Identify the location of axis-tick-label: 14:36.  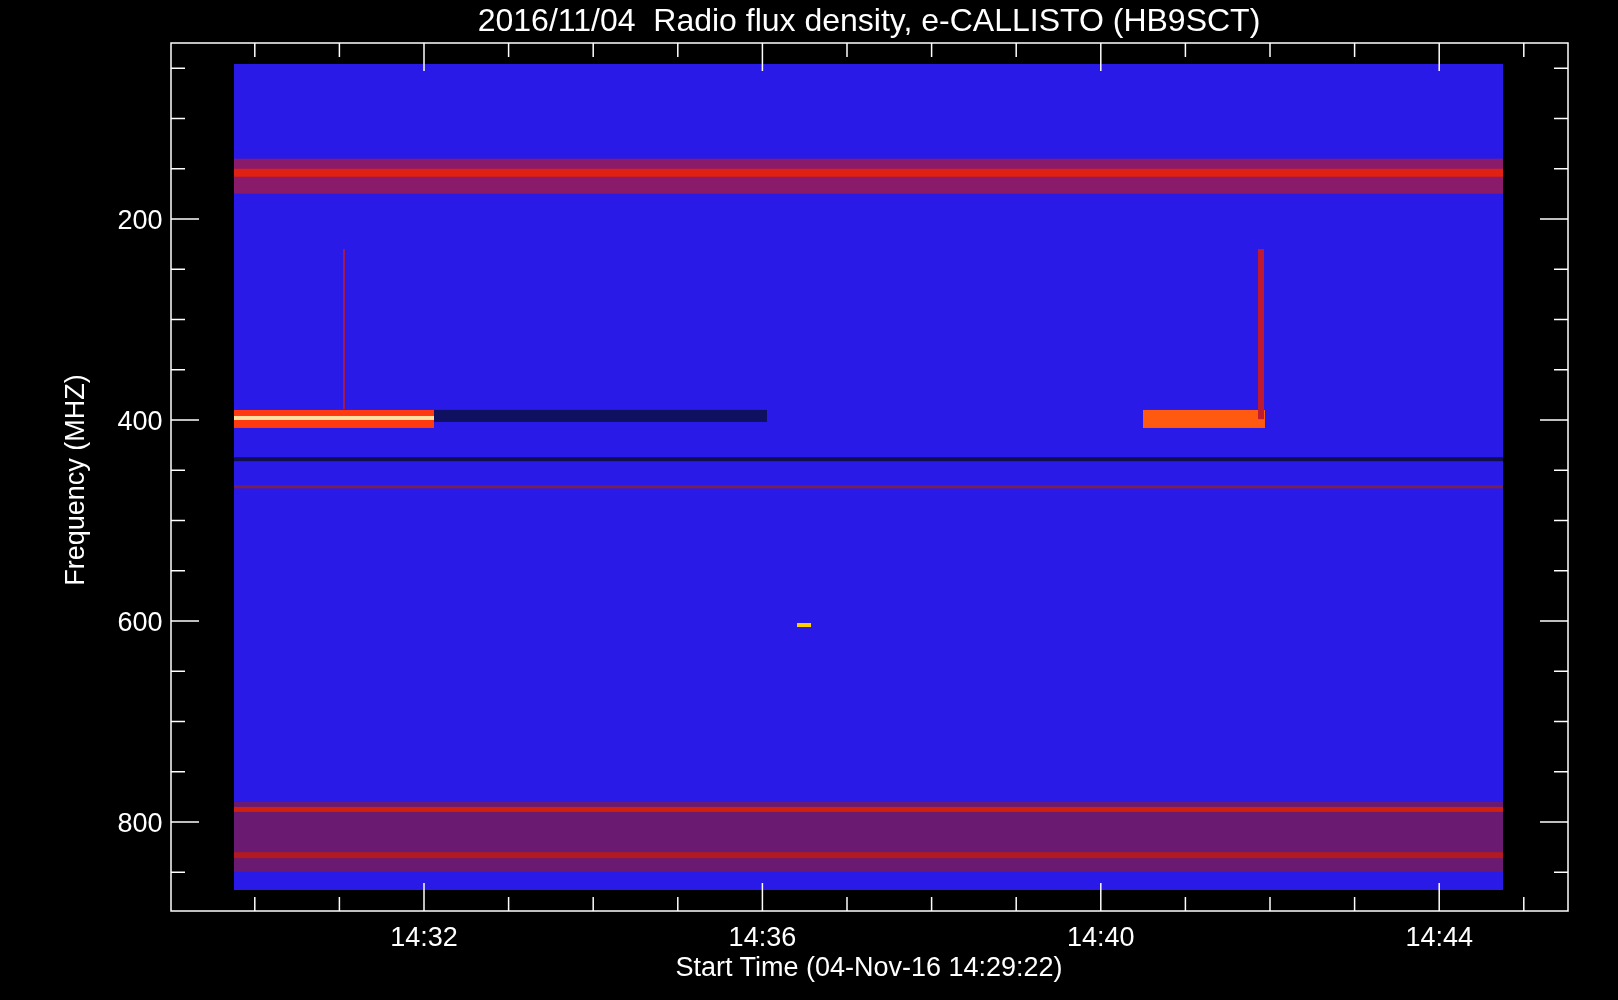
(762, 937).